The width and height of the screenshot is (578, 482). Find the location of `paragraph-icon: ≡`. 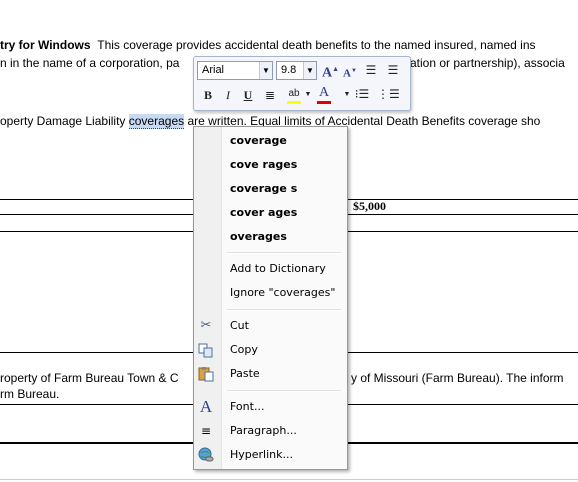

paragraph-icon: ≡ is located at coordinates (206, 431).